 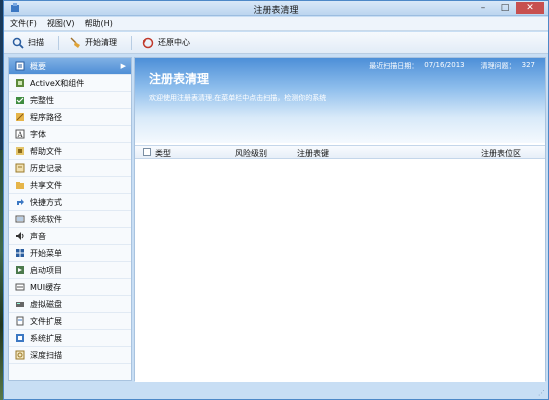 I want to click on sidebar-item-label: 声音, so click(x=38, y=236).